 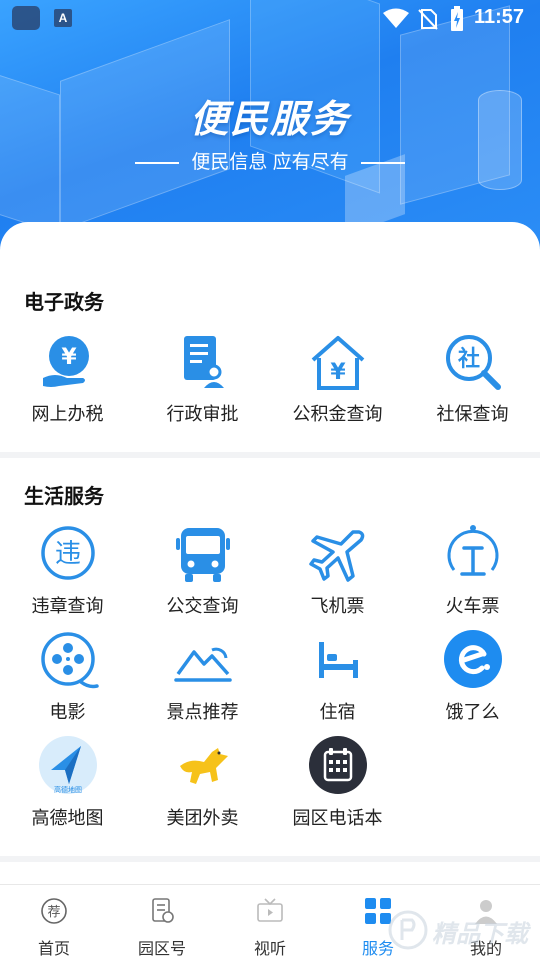 What do you see at coordinates (70, 660) in the screenshot?
I see `film-reel-icon` at bounding box center [70, 660].